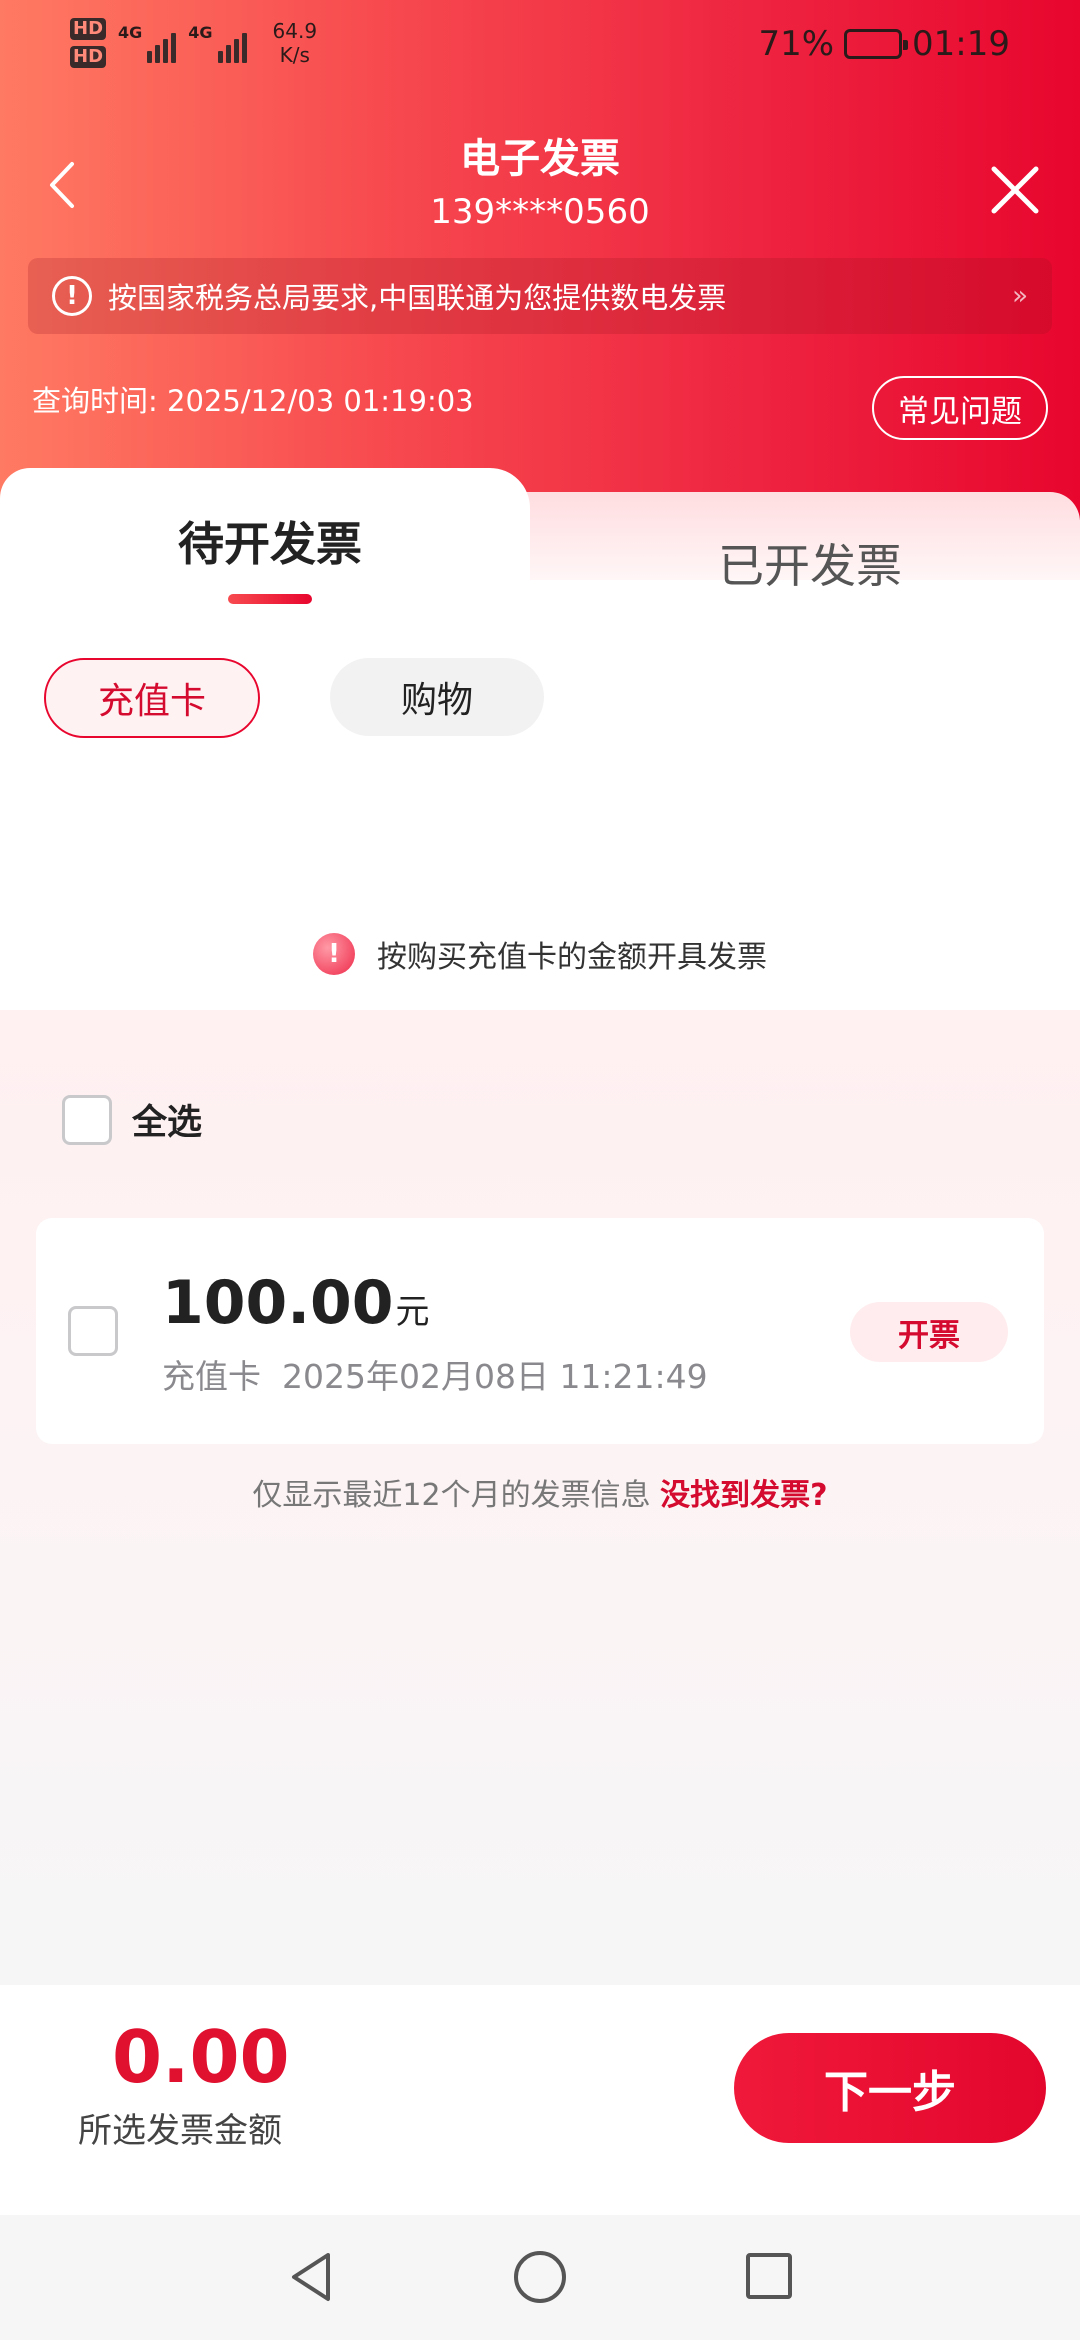  What do you see at coordinates (540, 1331) in the screenshot?
I see `invoice-card: 100.00元 充值卡 2025年02月08日 11:21:49 开票` at bounding box center [540, 1331].